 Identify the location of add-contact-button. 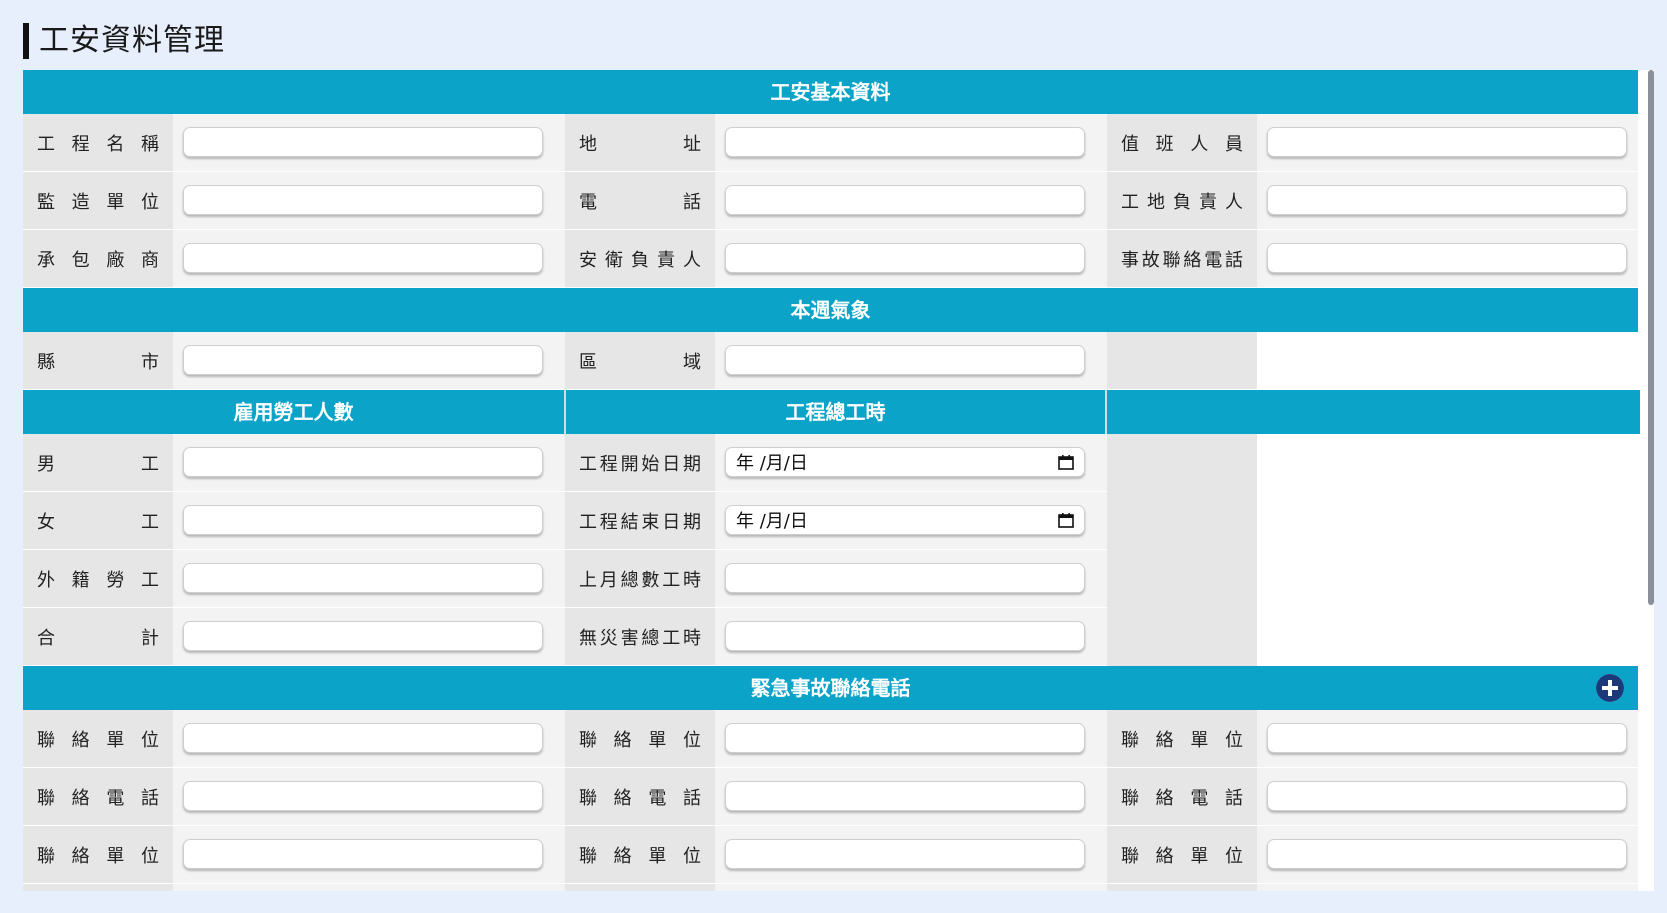
(1610, 688).